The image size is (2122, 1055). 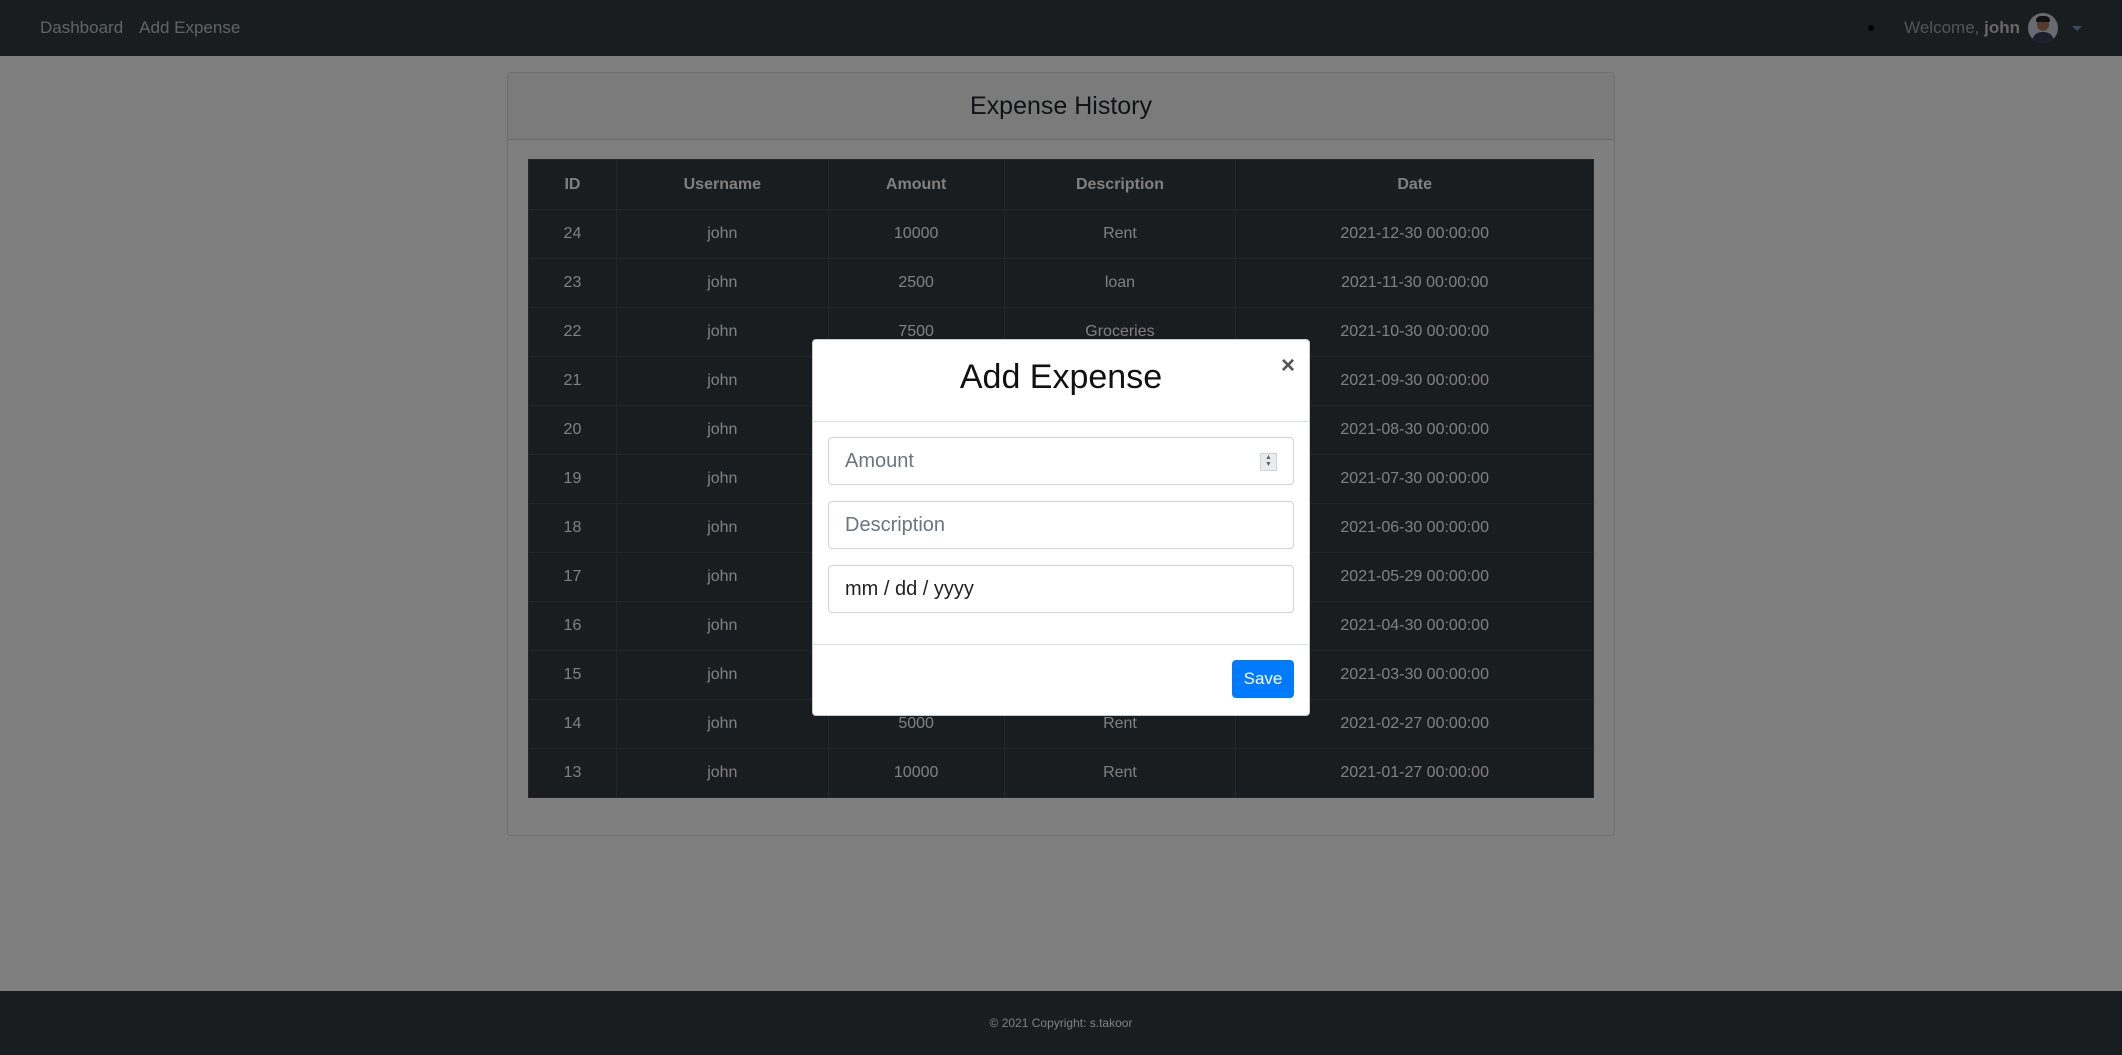 What do you see at coordinates (1061, 377) in the screenshot?
I see `modal-title: Add Expense` at bounding box center [1061, 377].